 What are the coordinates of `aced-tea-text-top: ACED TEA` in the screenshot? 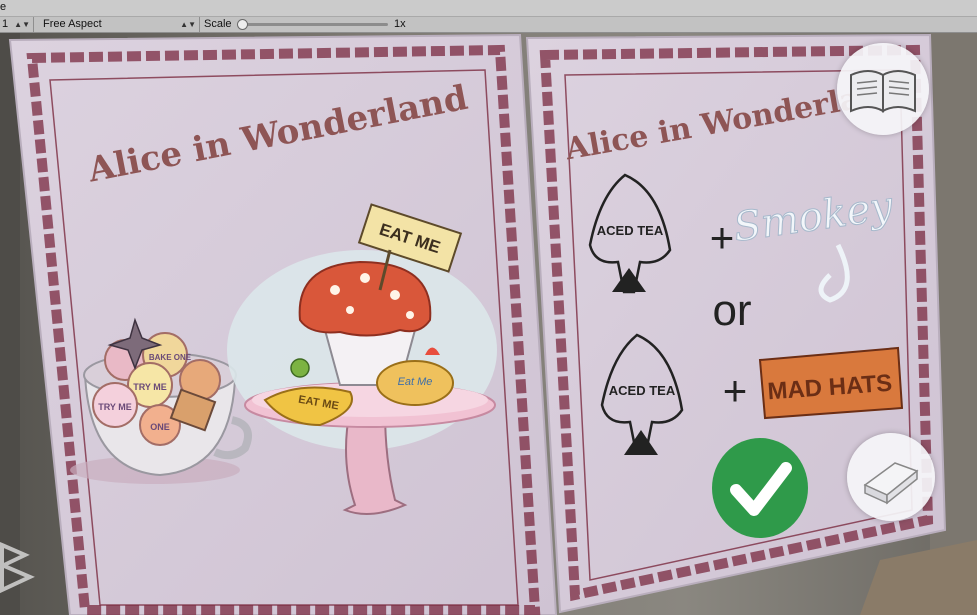 It's located at (630, 230).